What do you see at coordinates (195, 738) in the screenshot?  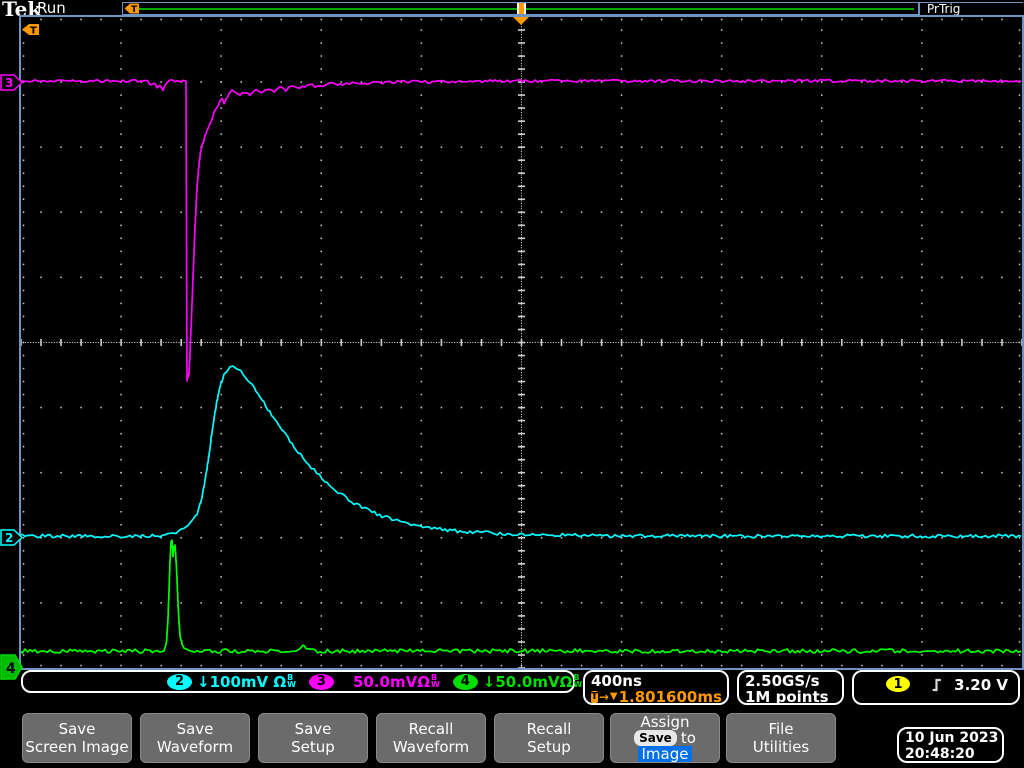 I see `save-waveform-button: Save Waveform` at bounding box center [195, 738].